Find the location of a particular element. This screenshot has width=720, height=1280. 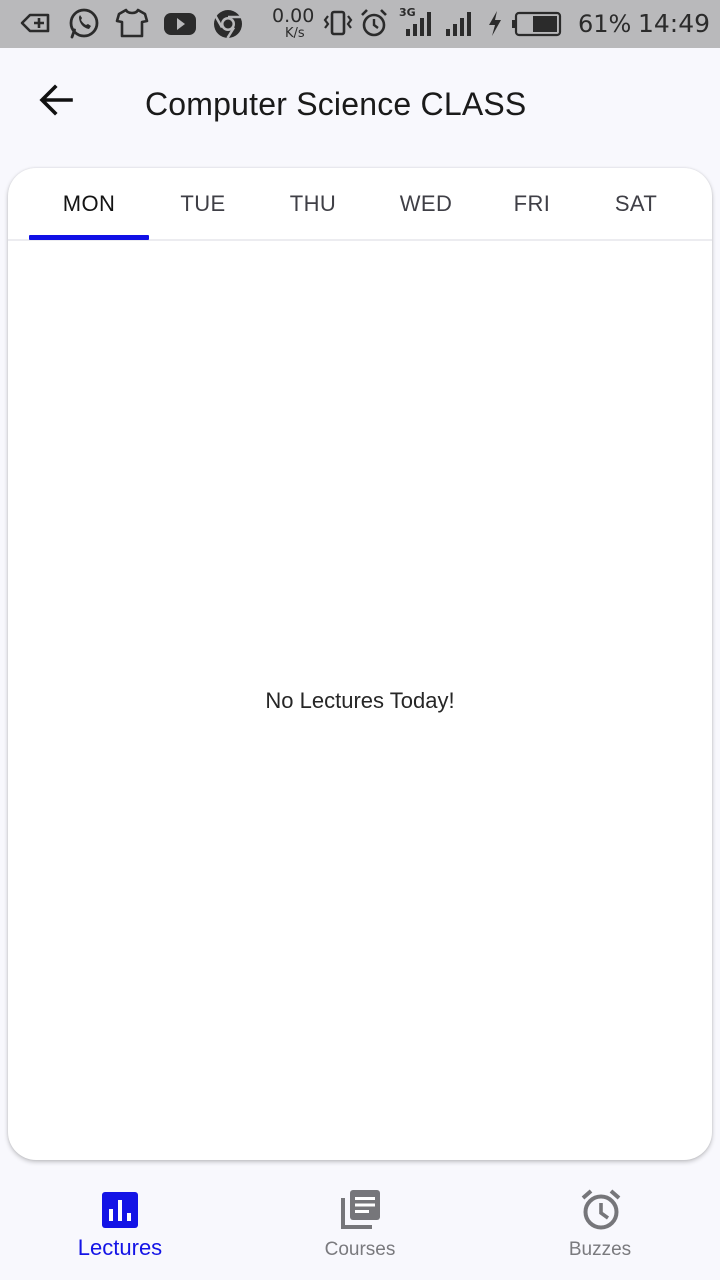

youtube-icon is located at coordinates (180, 25).